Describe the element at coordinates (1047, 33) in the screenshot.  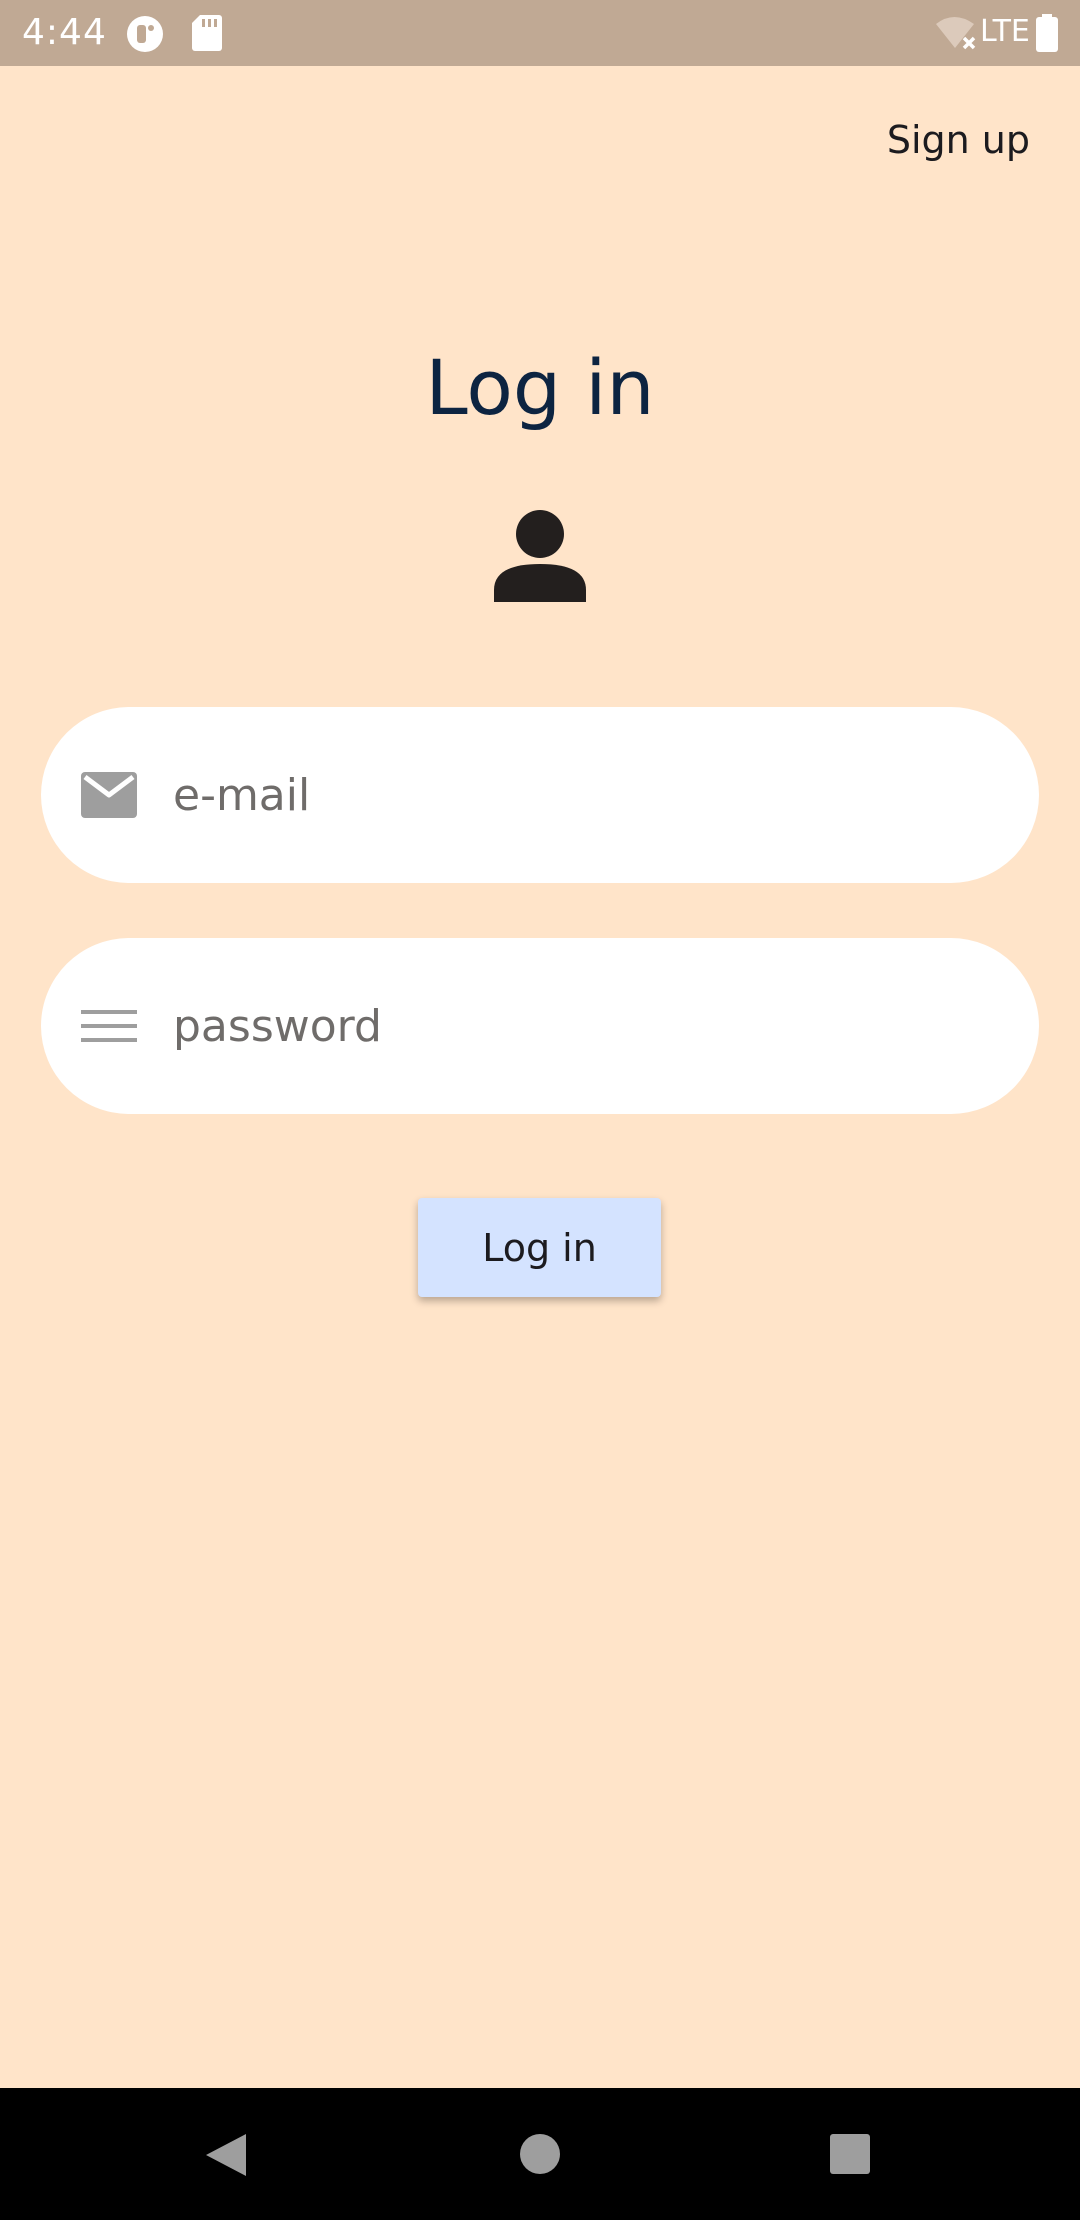
I see `battery-icon` at that location.